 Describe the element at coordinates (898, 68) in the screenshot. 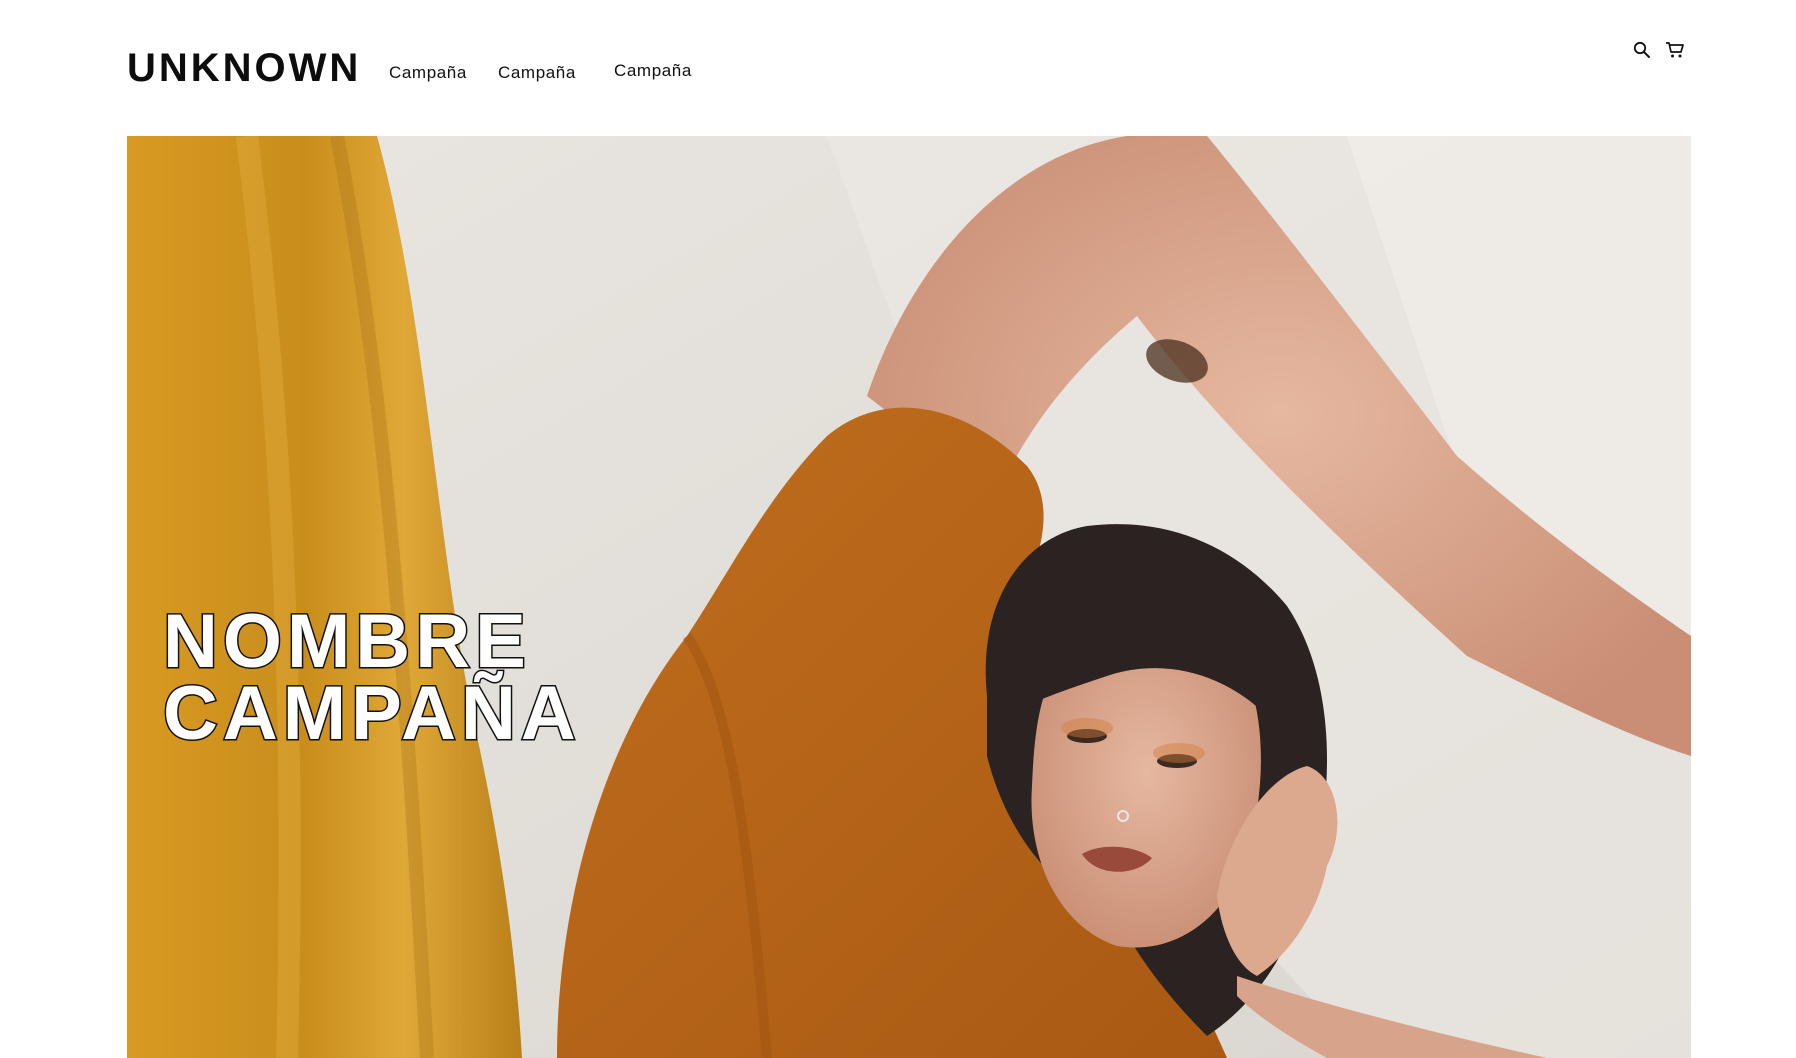

I see `site-header: UNKNOWN Campaña Campaña Campaña` at that location.